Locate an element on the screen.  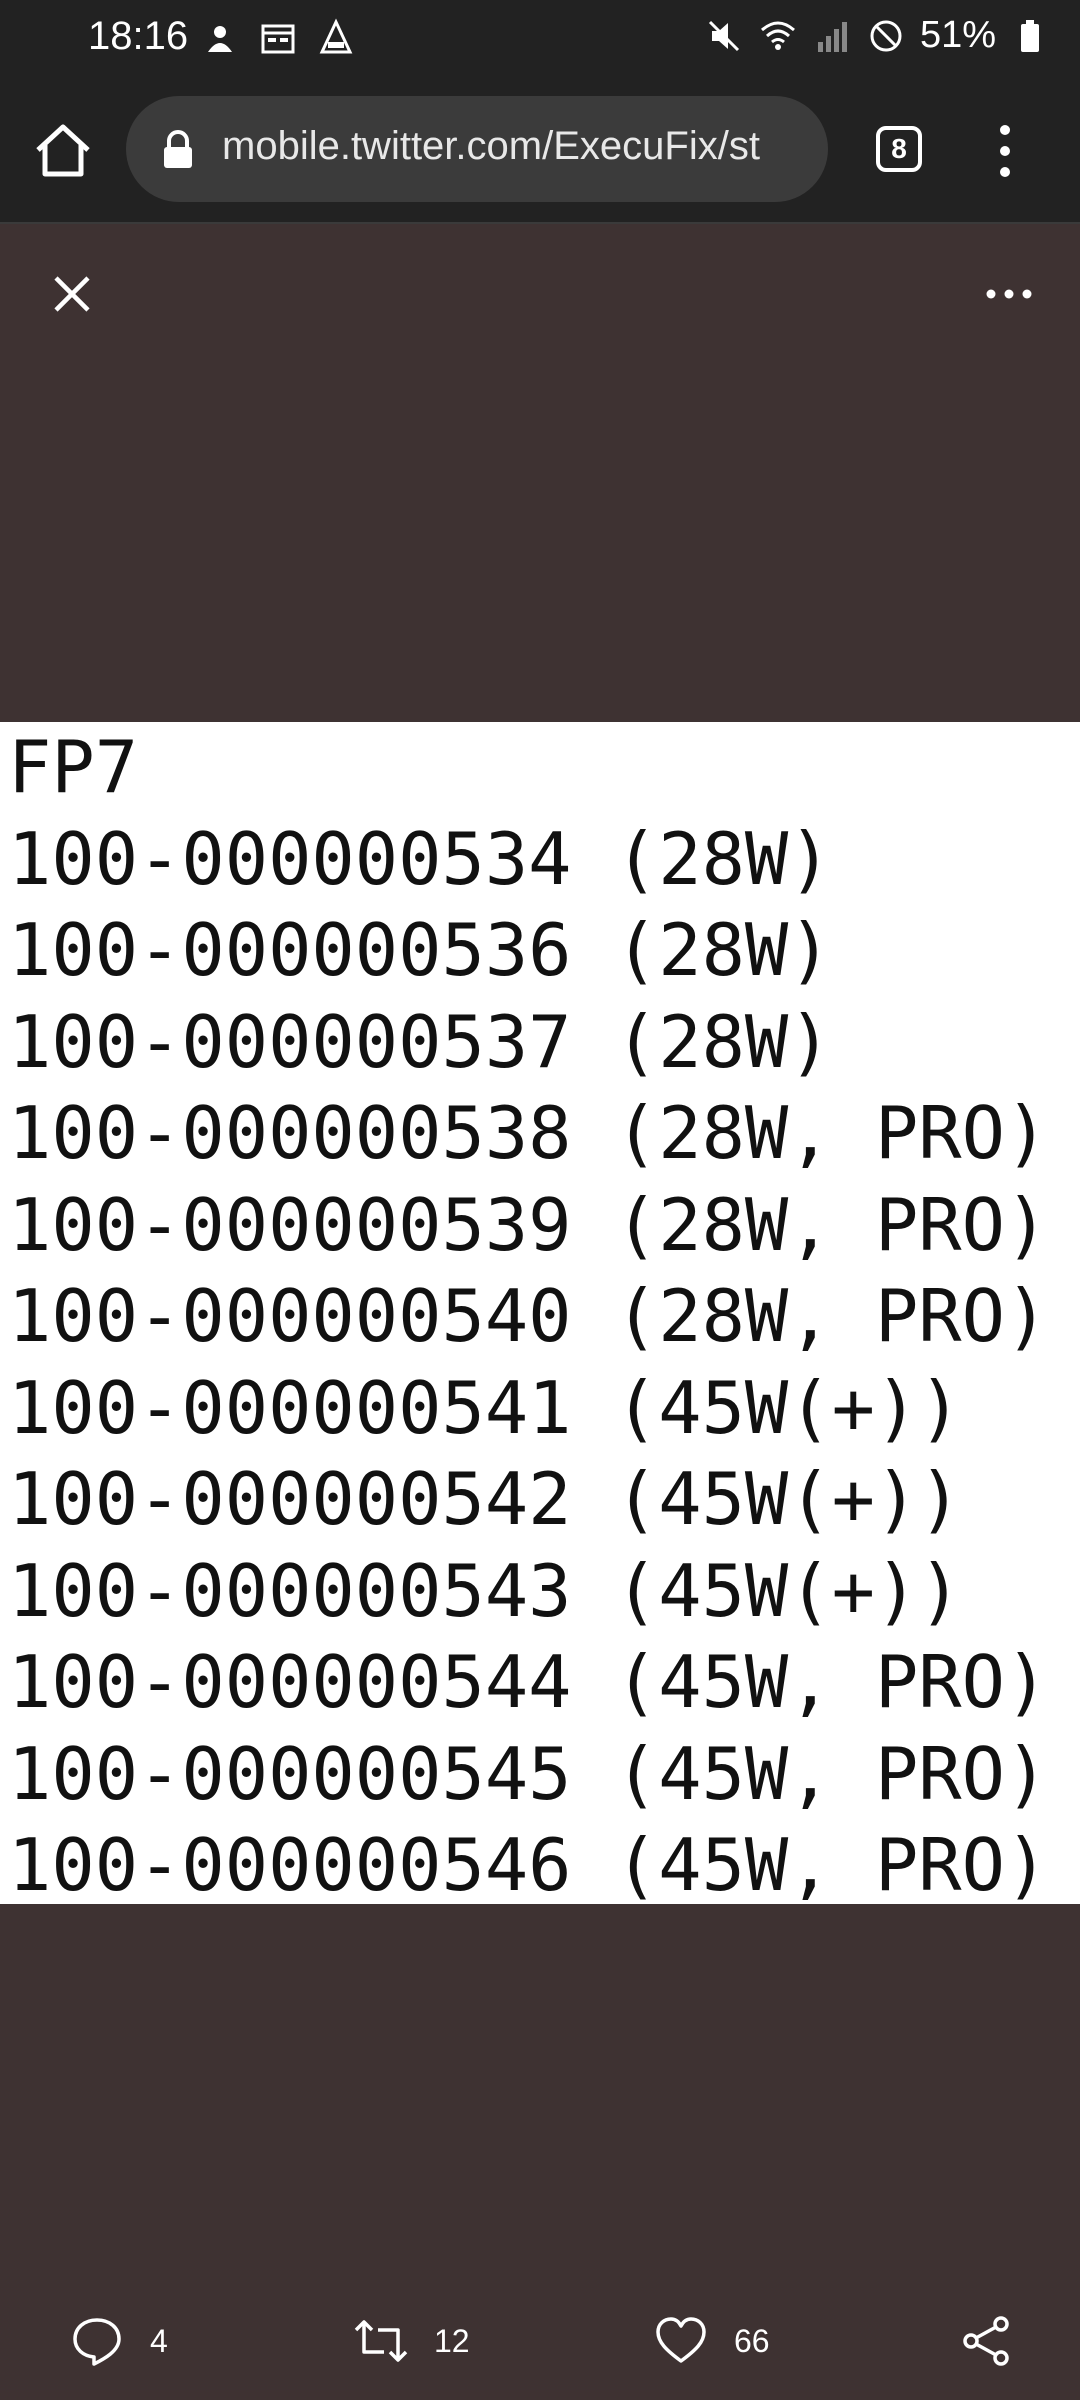
lock-icon is located at coordinates (178, 149).